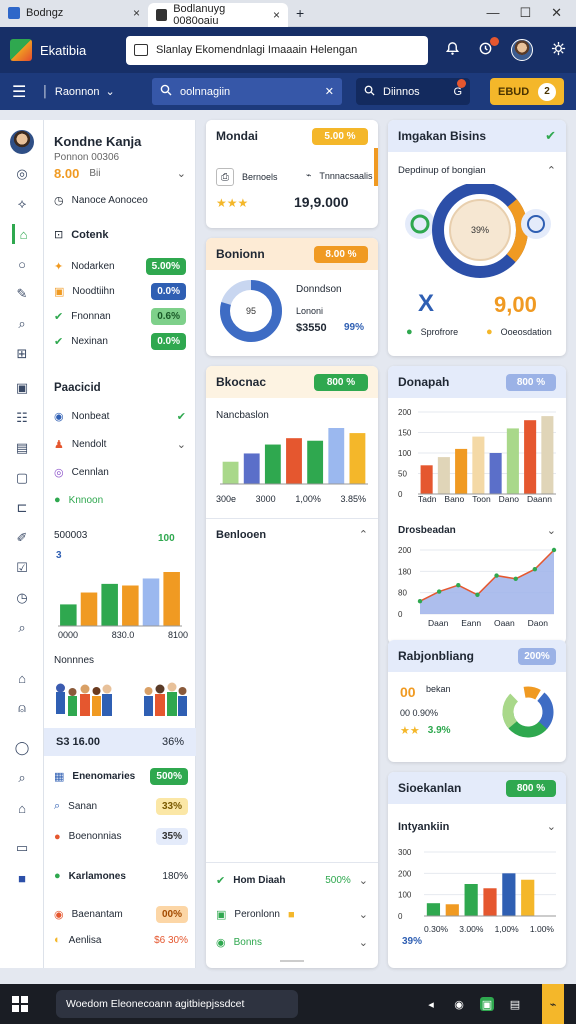 This screenshot has height=1024, width=576. I want to click on refresh-icon, so click(488, 48).